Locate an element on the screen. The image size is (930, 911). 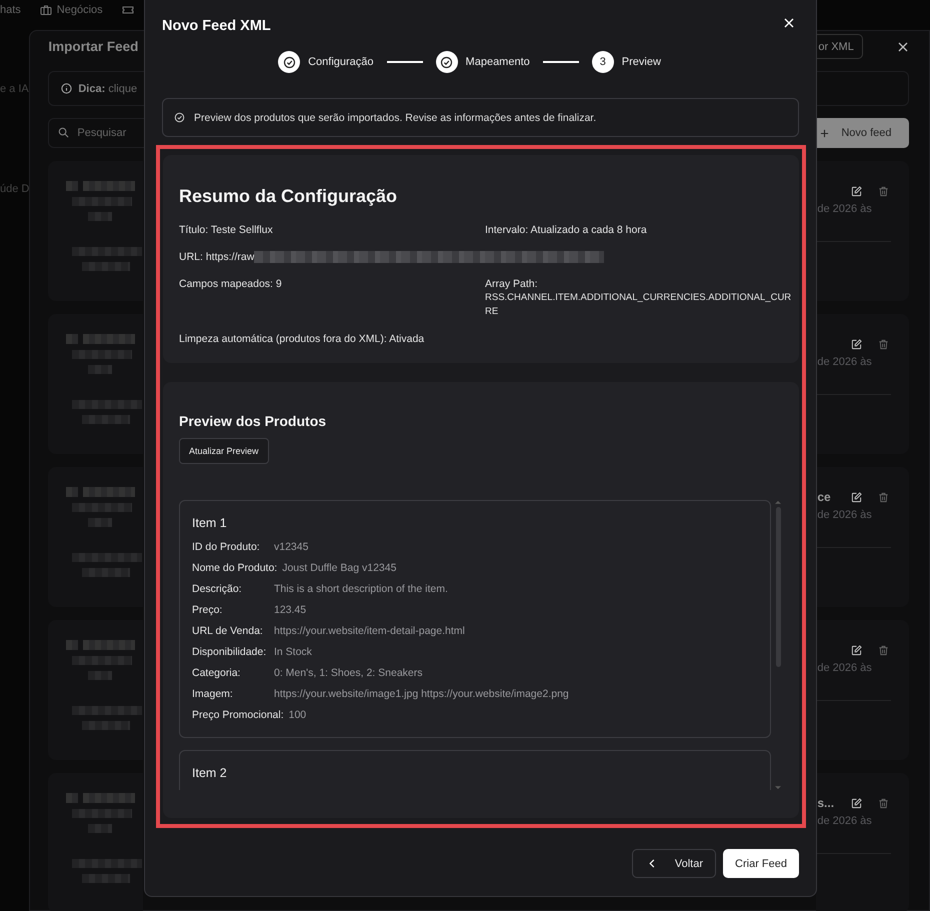
summary-field: Campos mapeados: 9 is located at coordinates (230, 284).